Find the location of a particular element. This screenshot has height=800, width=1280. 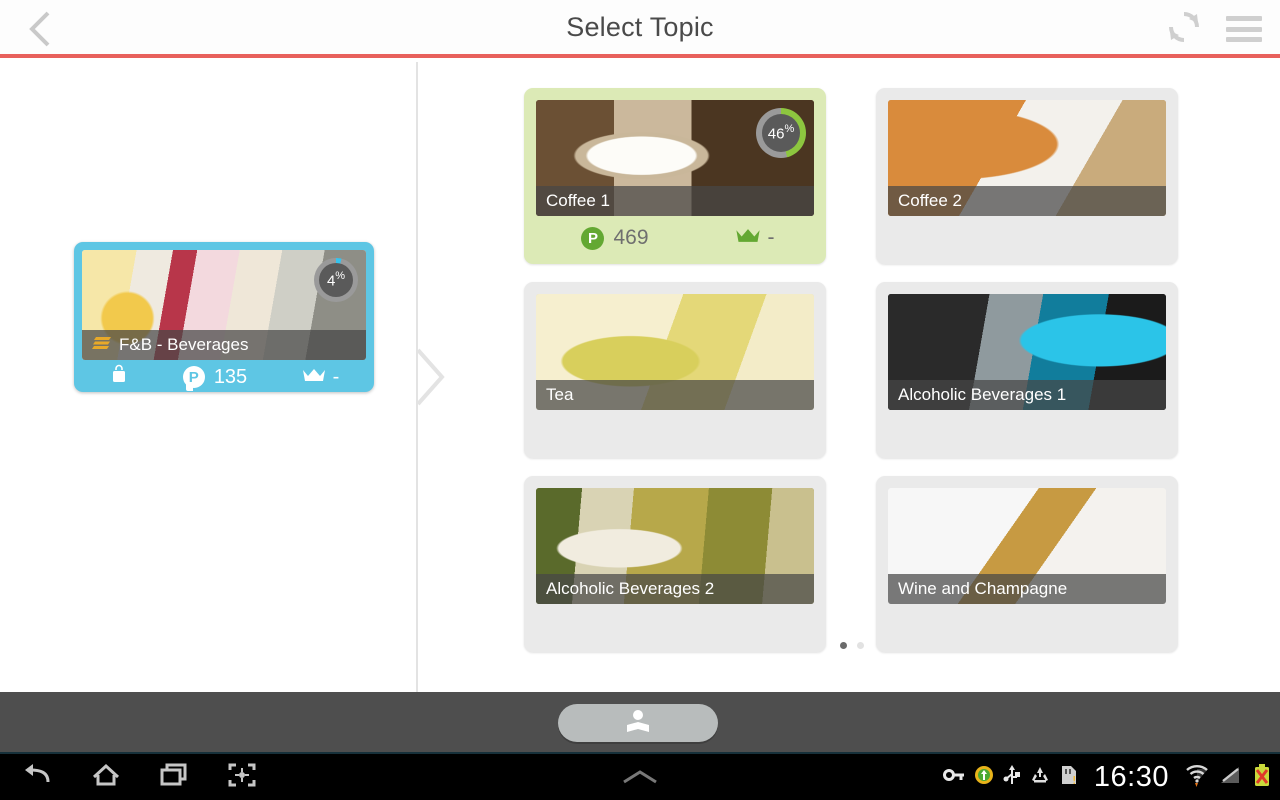

category-card-fb-beverages: 4% F&B - Beverages P 135 - is located at coordinates (224, 317).